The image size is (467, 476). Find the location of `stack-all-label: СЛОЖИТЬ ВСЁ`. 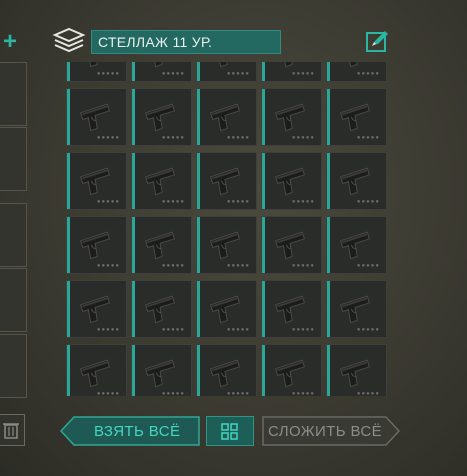

stack-all-label: СЛОЖИТЬ ВСЁ is located at coordinates (325, 431).